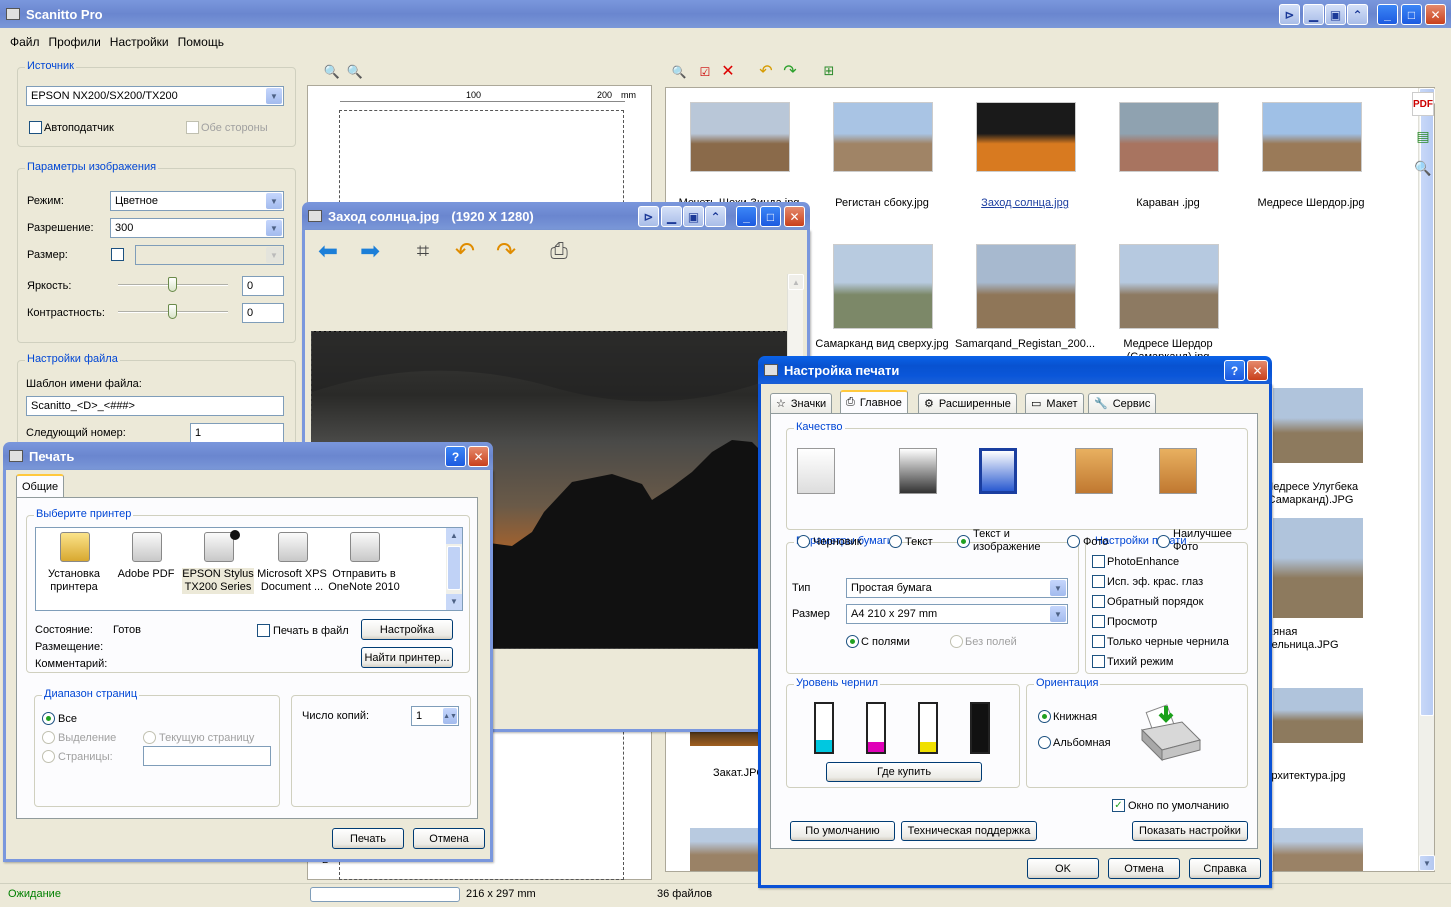 This screenshot has height=907, width=1451. Describe the element at coordinates (904, 772) in the screenshot. I see `where-to-buy-button: Где купить` at that location.